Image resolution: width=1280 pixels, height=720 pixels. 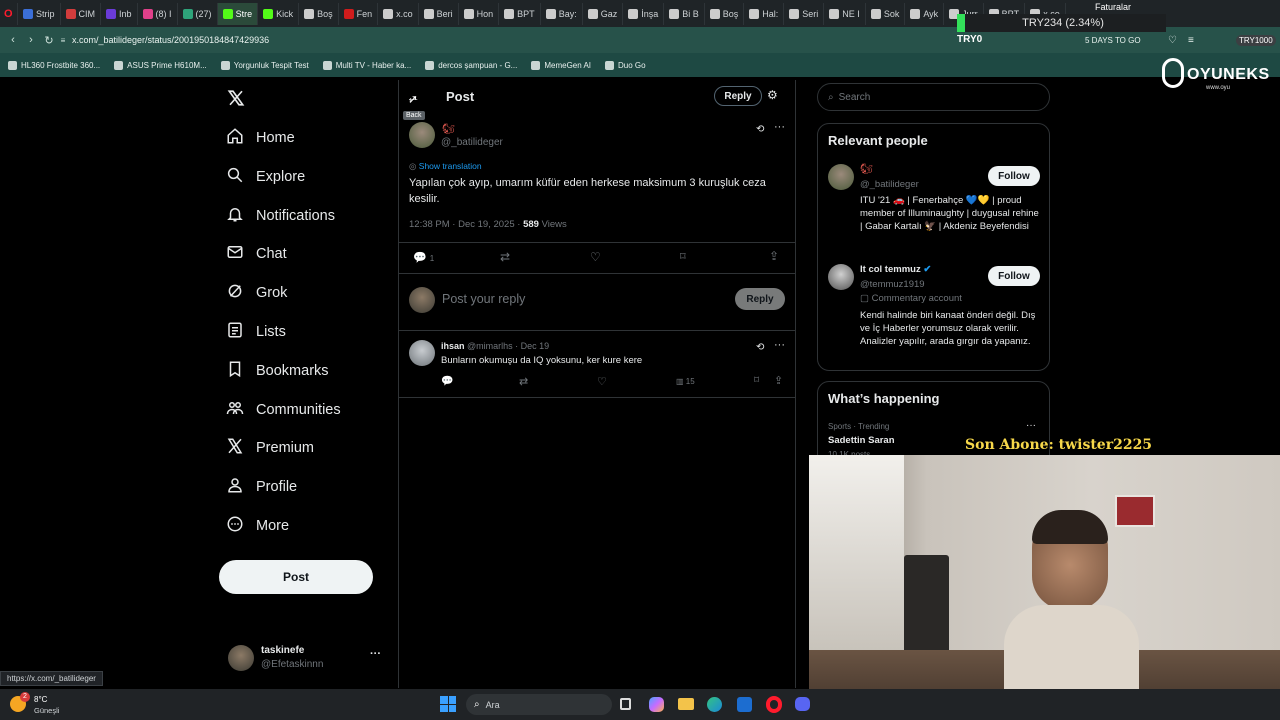 What do you see at coordinates (845, 13) in the screenshot?
I see `browser-tab: NE I` at bounding box center [845, 13].